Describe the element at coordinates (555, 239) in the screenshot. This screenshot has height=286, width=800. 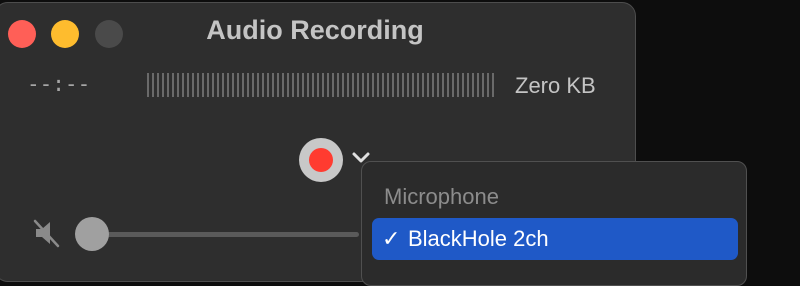
I see `menu-item-blackhole: ✓ BlackHole 2ch` at that location.